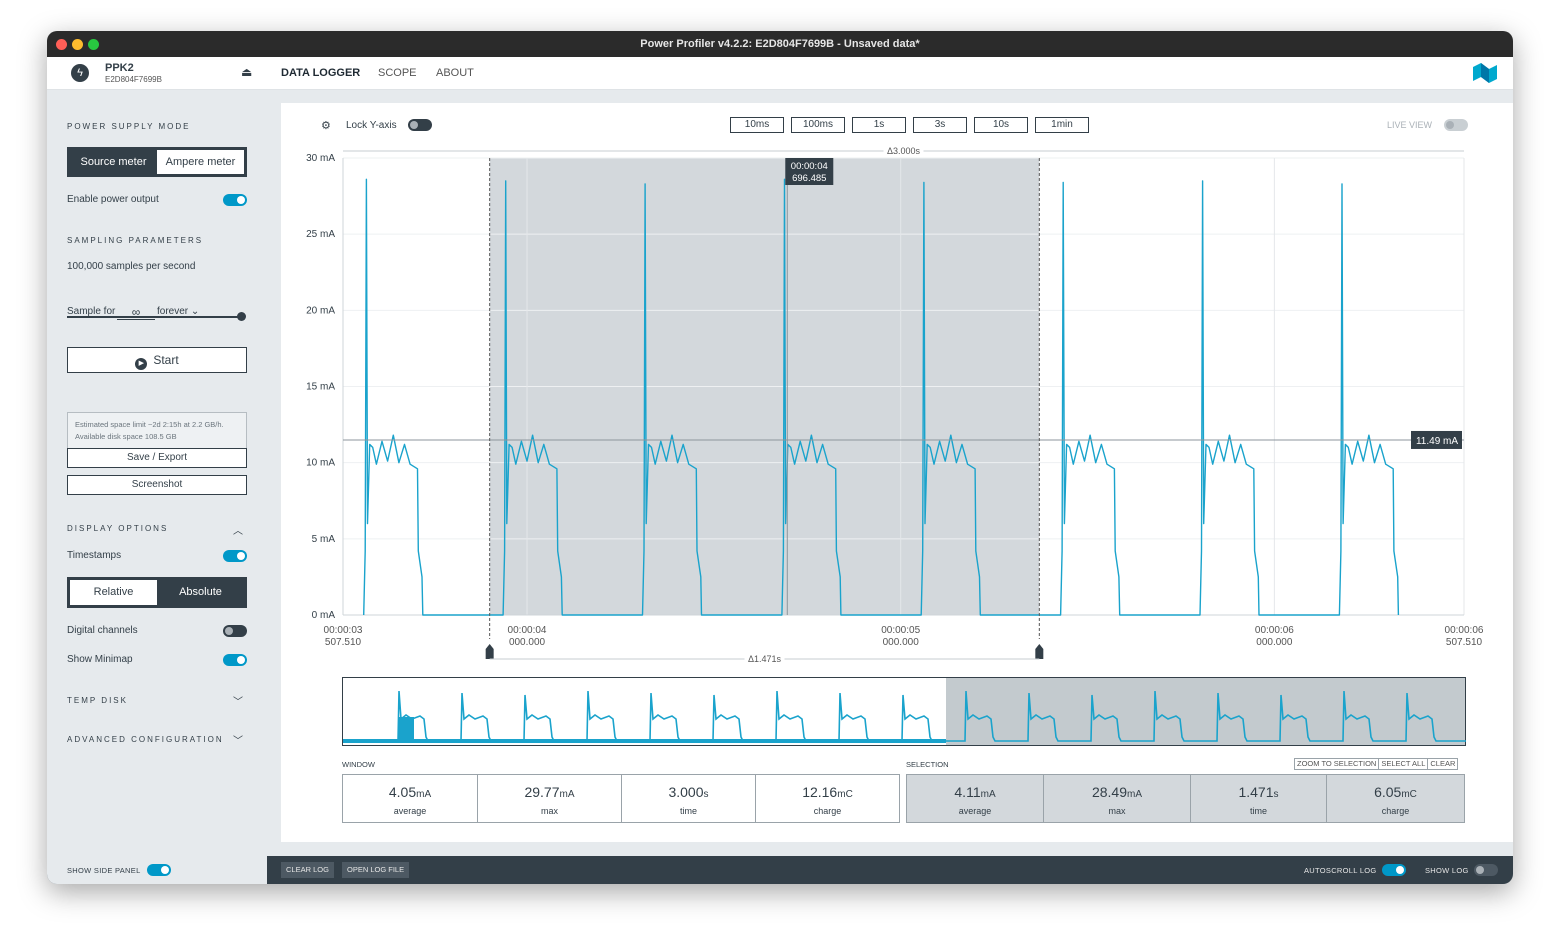 Image resolution: width=1560 pixels, height=947 pixels. What do you see at coordinates (94, 555) in the screenshot?
I see `timestamps-label: Timestamps` at bounding box center [94, 555].